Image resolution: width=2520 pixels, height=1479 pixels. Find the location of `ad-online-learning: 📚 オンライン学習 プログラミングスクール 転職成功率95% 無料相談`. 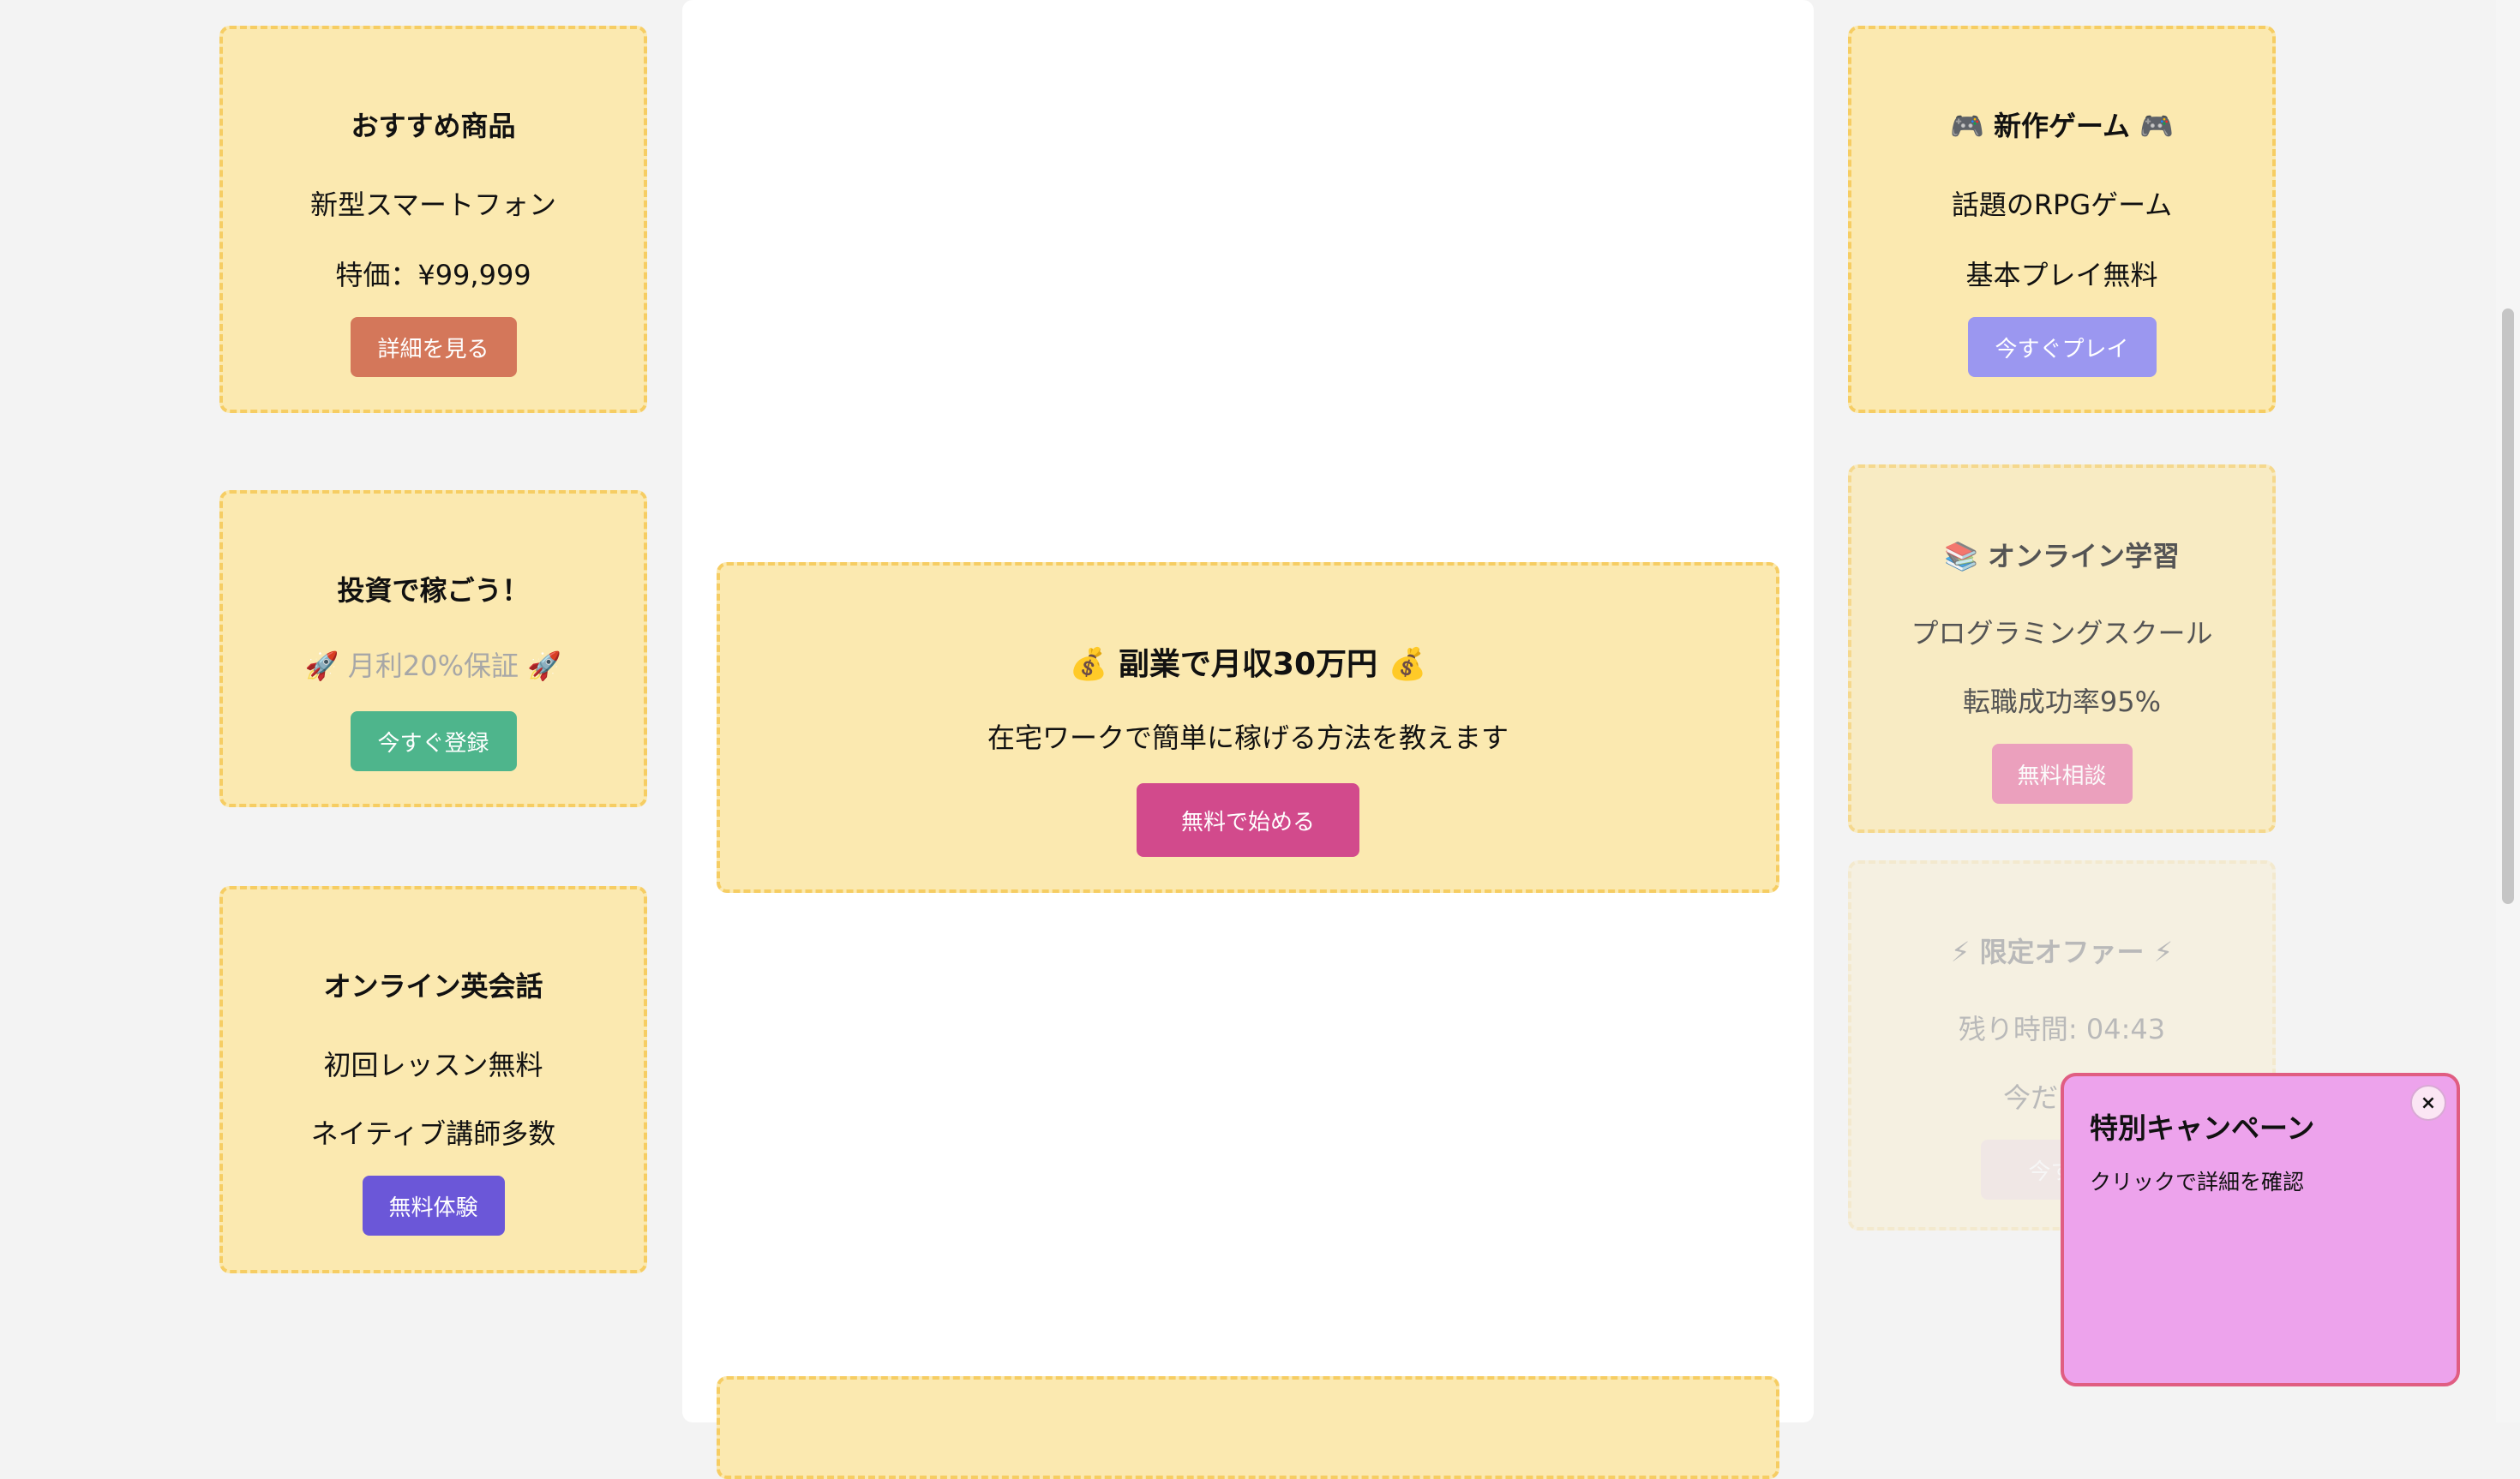

ad-online-learning: 📚 オンライン学習 プログラミングスクール 転職成功率95% 無料相談 is located at coordinates (2062, 648).